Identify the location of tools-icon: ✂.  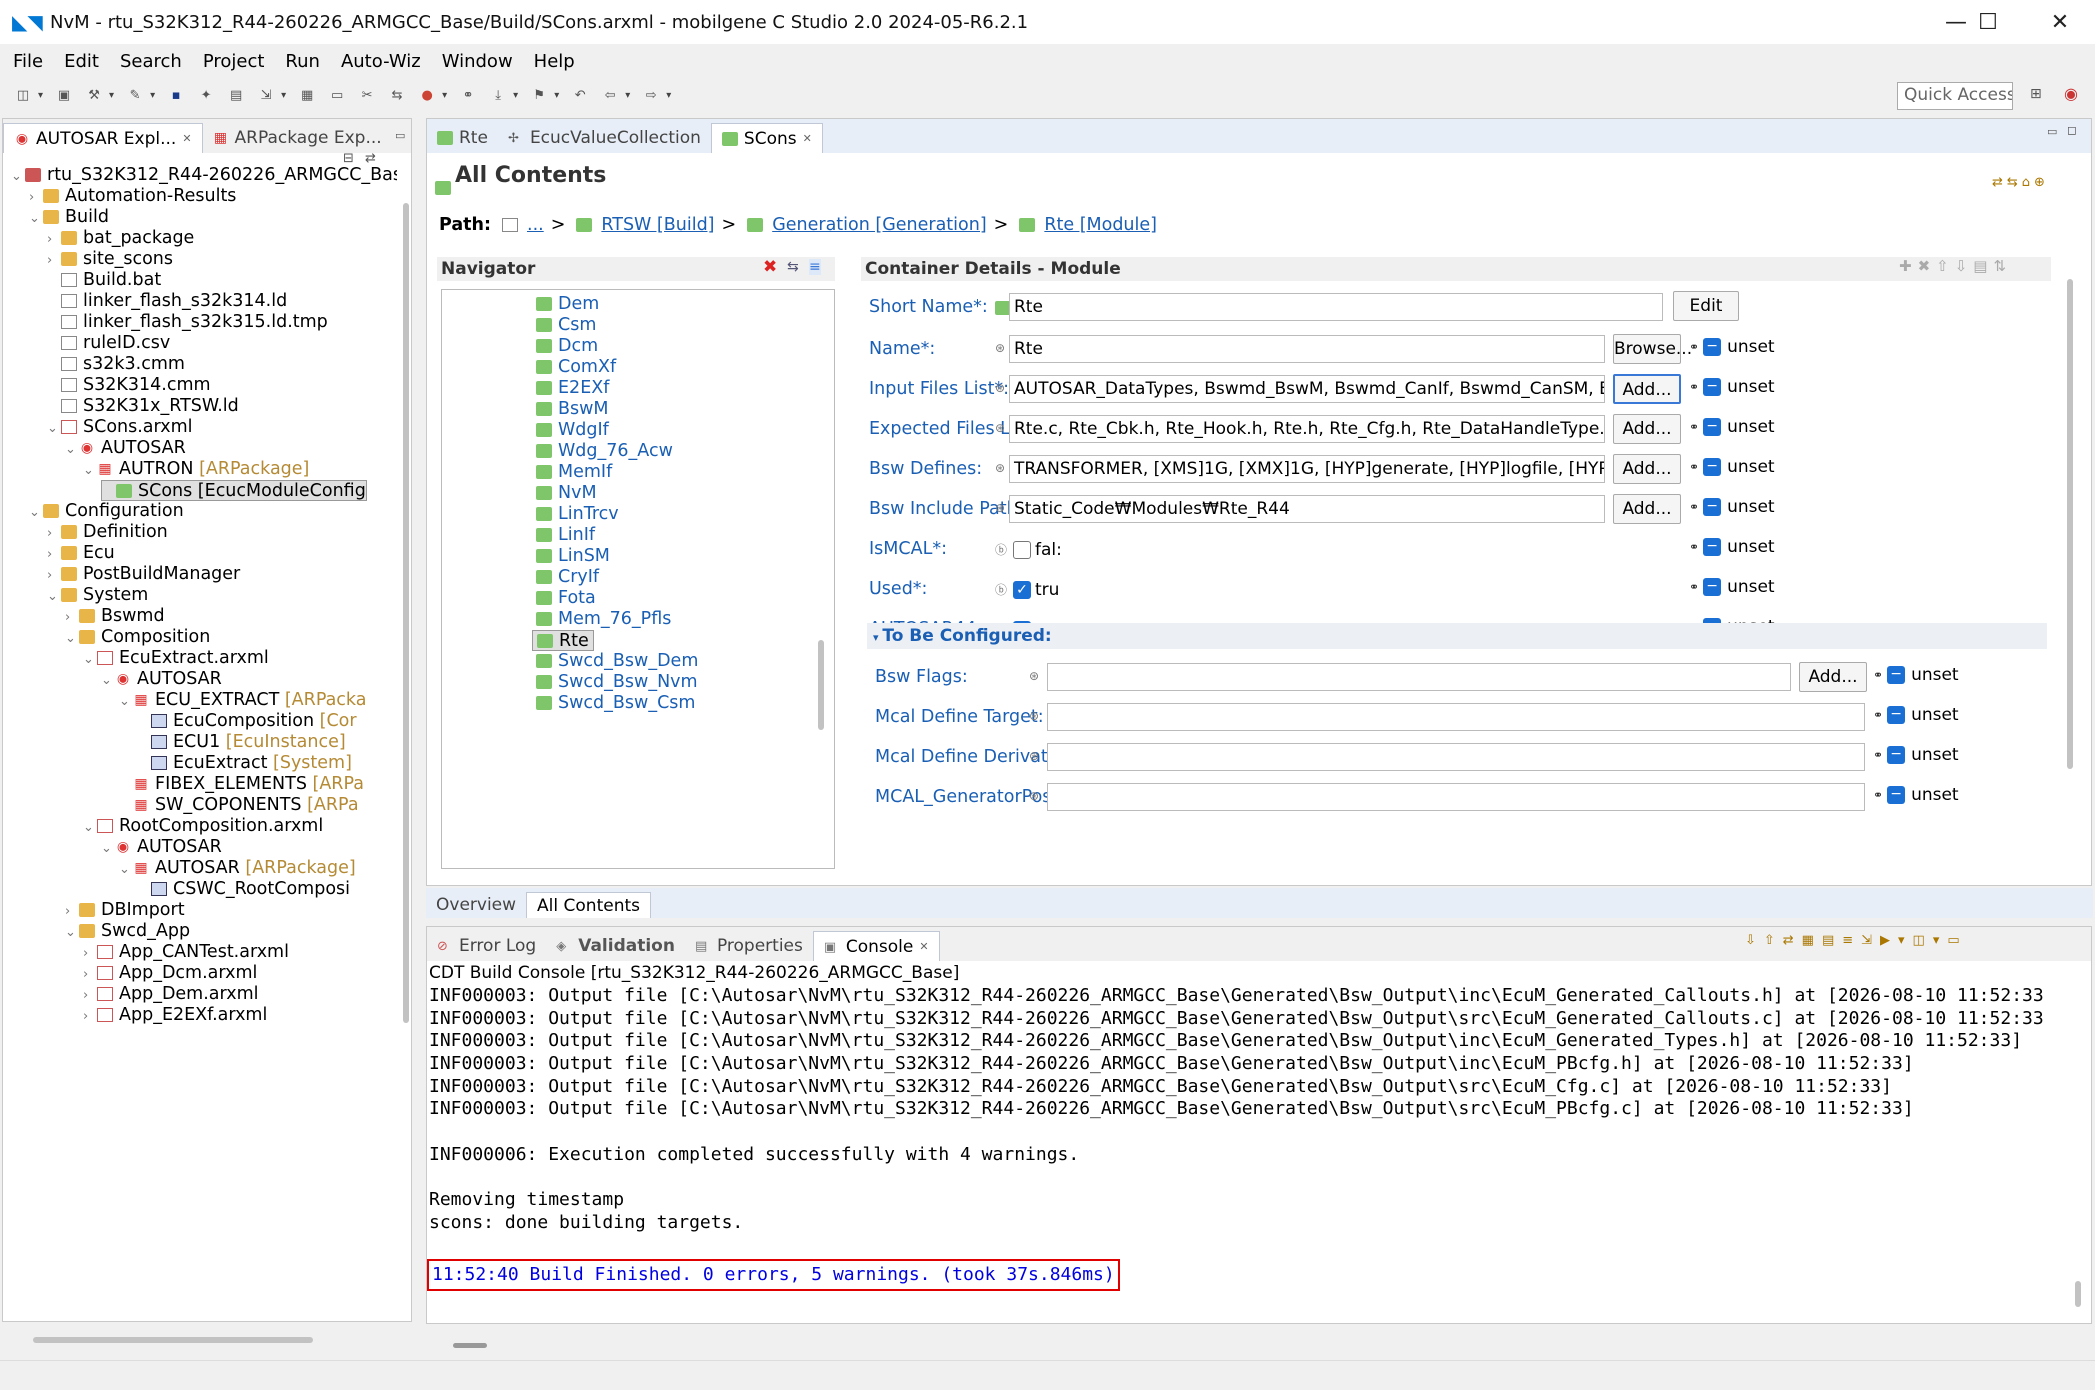
(367, 95).